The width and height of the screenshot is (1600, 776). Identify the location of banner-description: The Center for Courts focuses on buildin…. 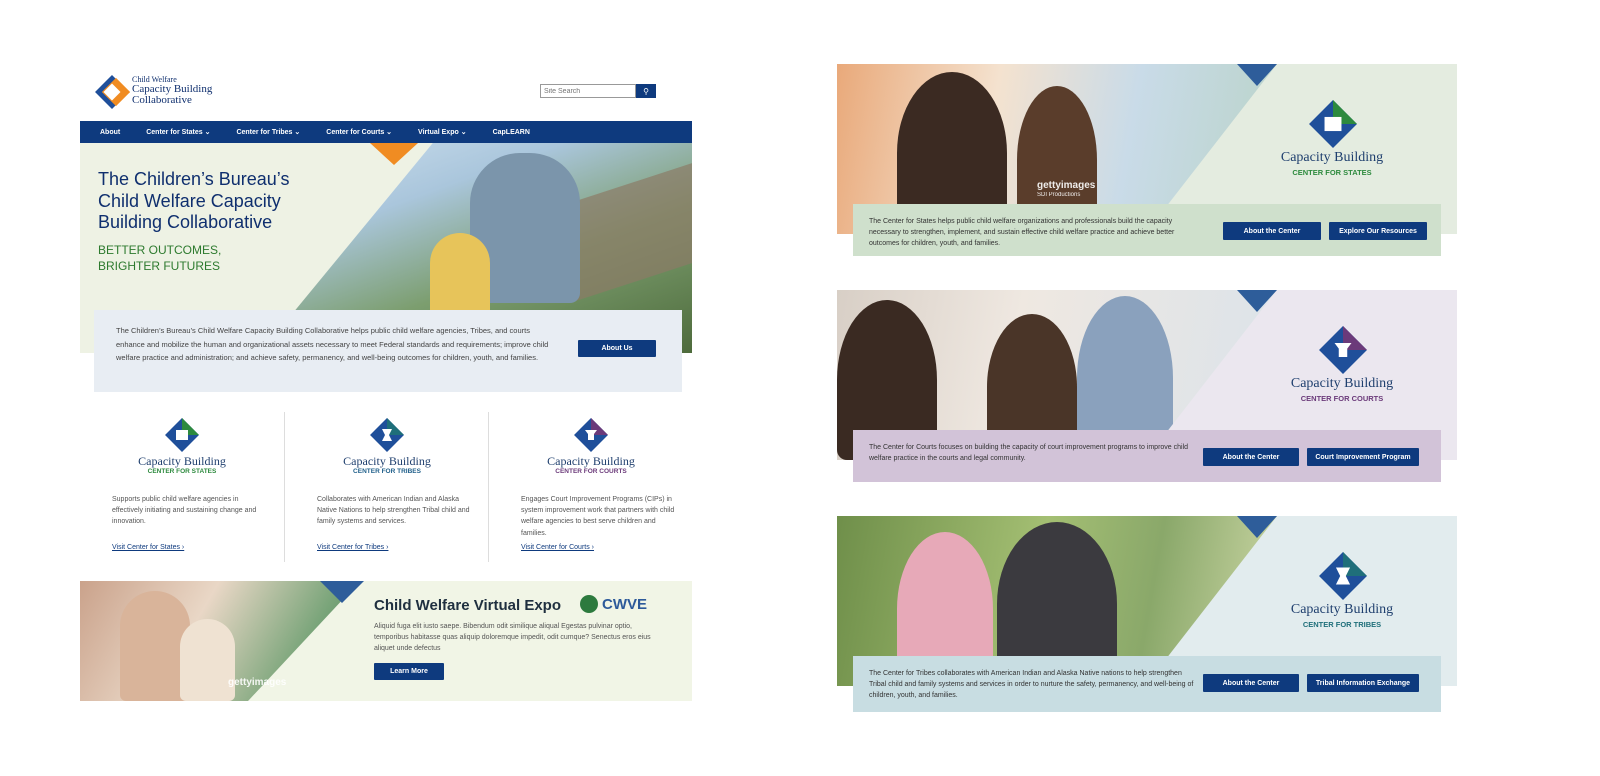
(1029, 453).